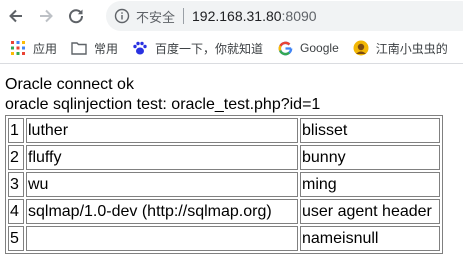 The width and height of the screenshot is (463, 273). I want to click on bookmark-jiangnan: 江南小虫虫的, so click(400, 48).